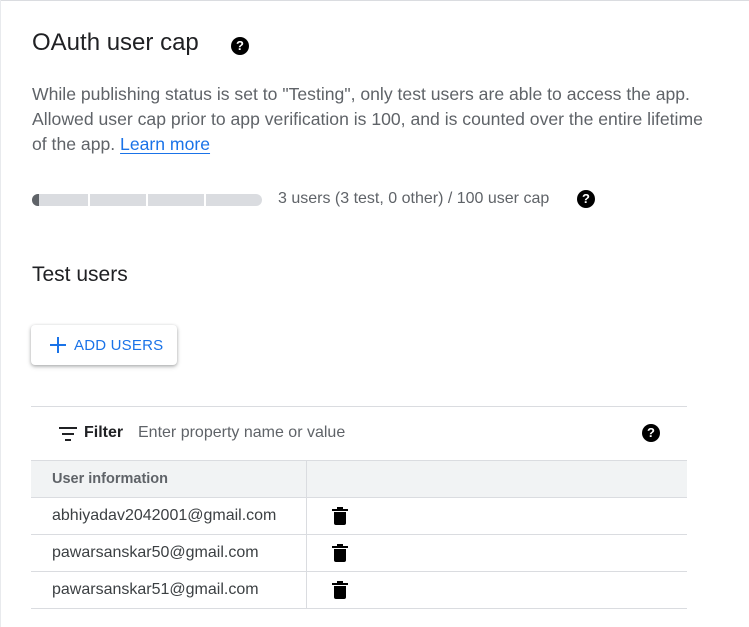  I want to click on left-divider, so click(0, 313).